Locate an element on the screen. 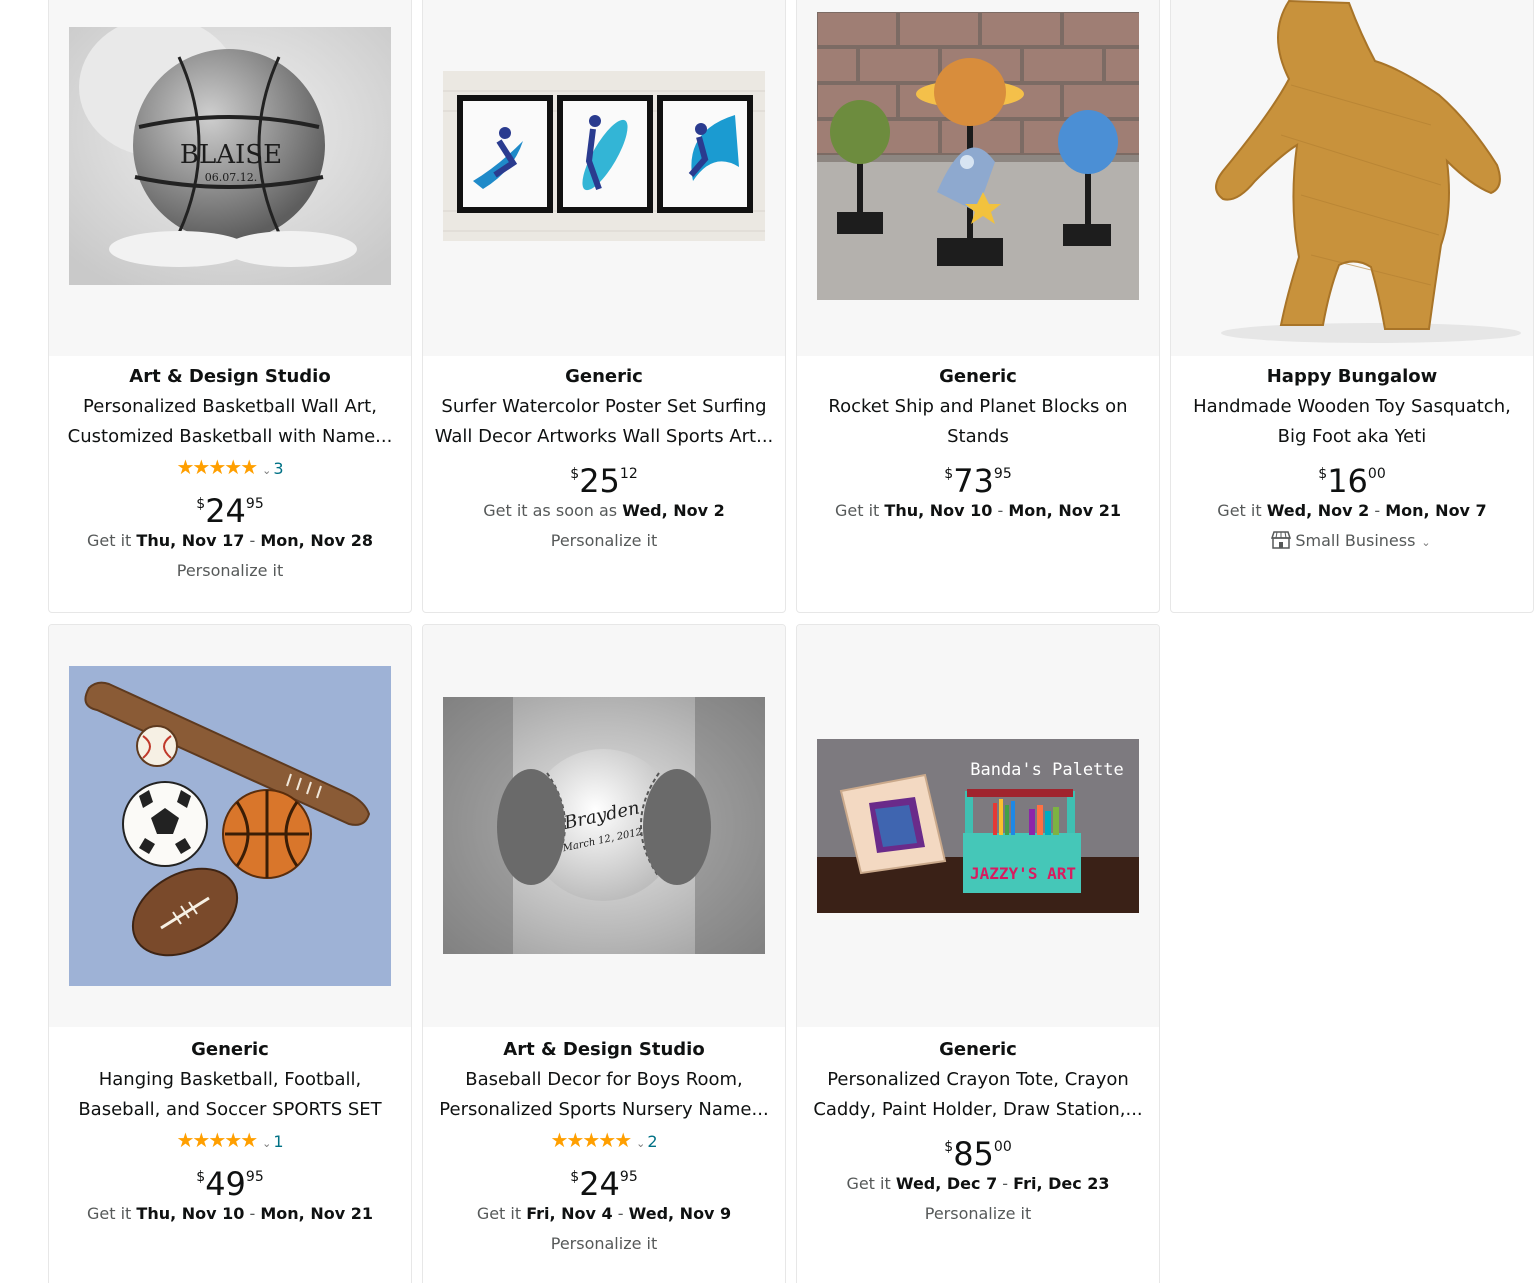  product-image-baseball: Brayden March 12, 2012 is located at coordinates (604, 825).